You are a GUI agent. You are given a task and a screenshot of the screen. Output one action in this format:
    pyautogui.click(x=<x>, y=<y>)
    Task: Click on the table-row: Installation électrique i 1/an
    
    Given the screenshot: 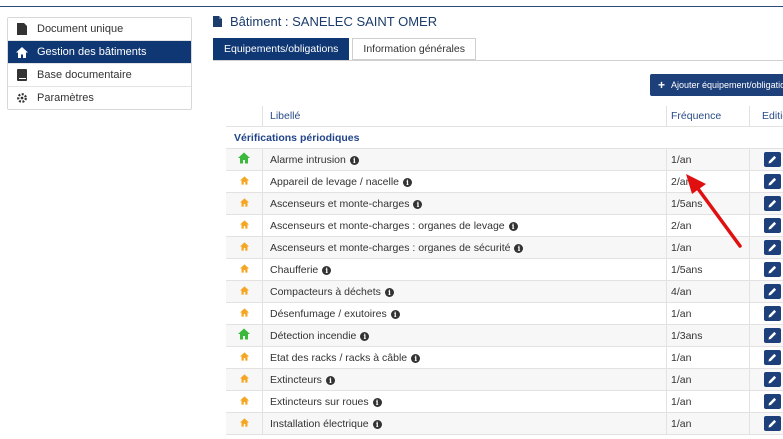 What is the action you would take?
    pyautogui.click(x=504, y=423)
    